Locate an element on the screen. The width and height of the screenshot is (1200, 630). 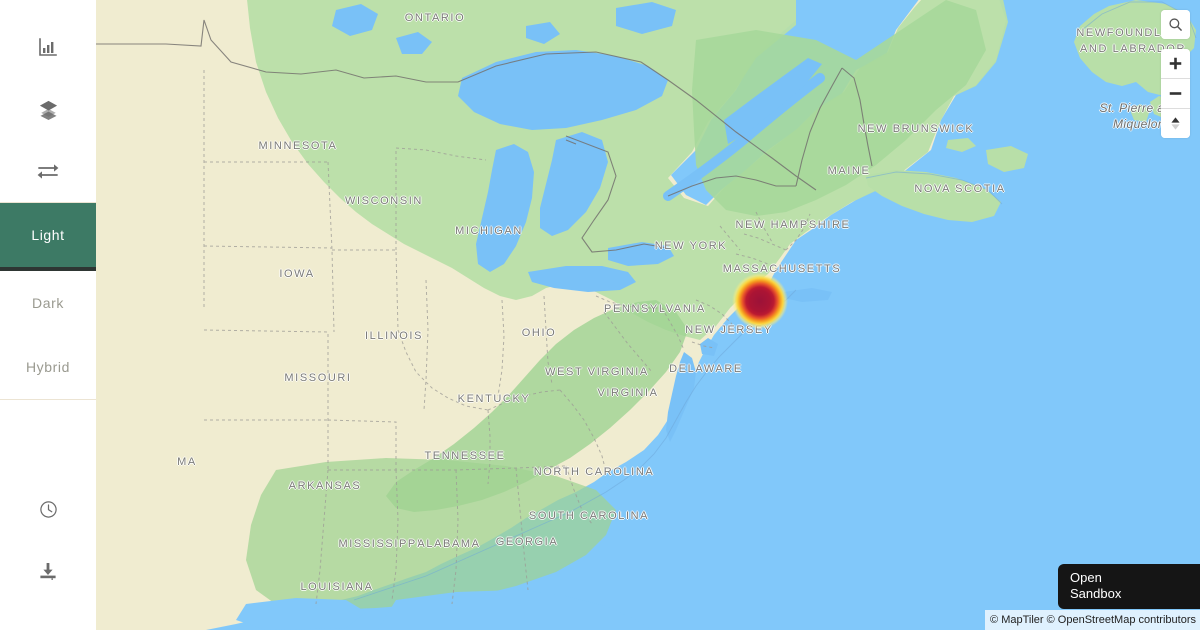
sidebar-item-layers is located at coordinates (48, 109).